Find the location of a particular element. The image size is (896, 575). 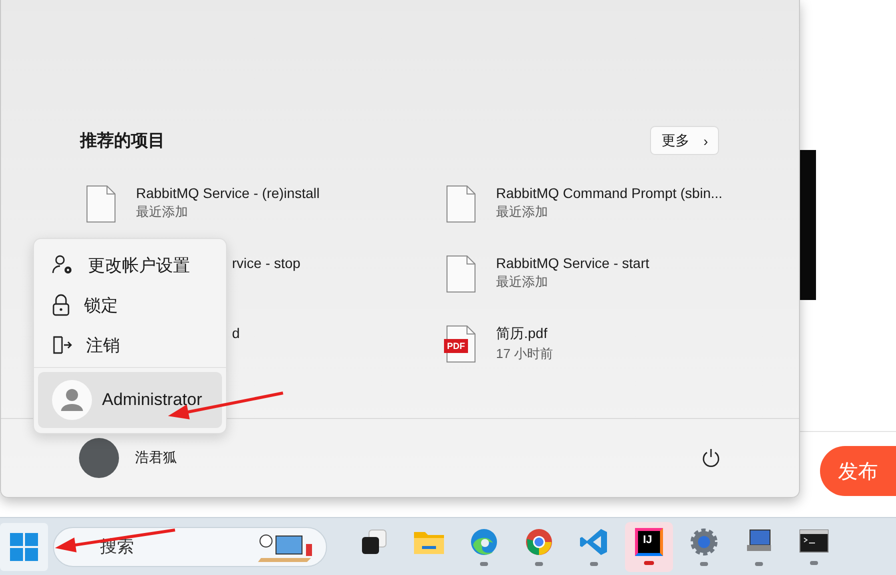

windows-logo-icon is located at coordinates (24, 546).